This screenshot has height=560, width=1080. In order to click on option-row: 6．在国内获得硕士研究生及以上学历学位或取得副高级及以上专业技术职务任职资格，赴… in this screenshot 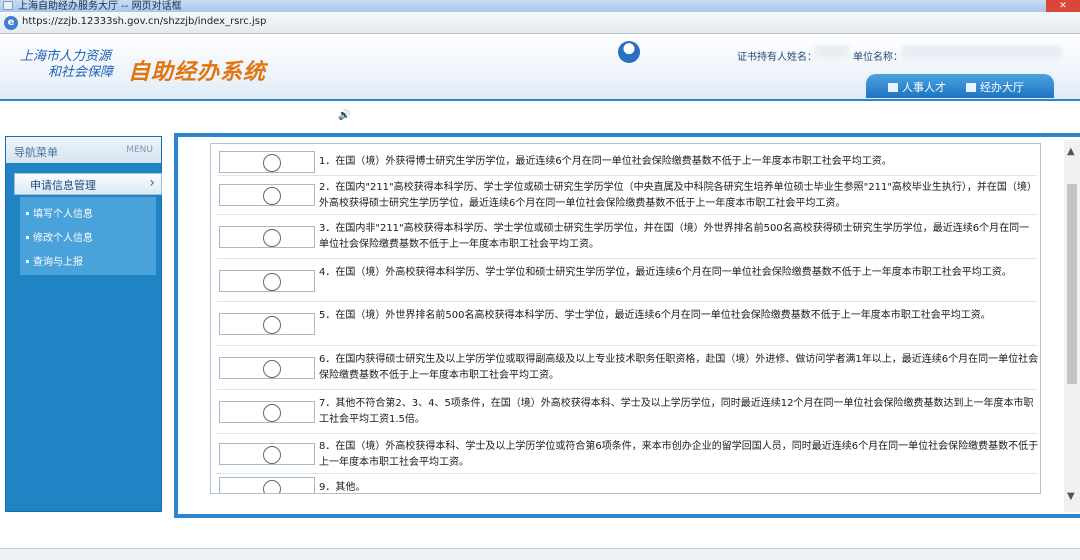, I will do `click(628, 369)`.